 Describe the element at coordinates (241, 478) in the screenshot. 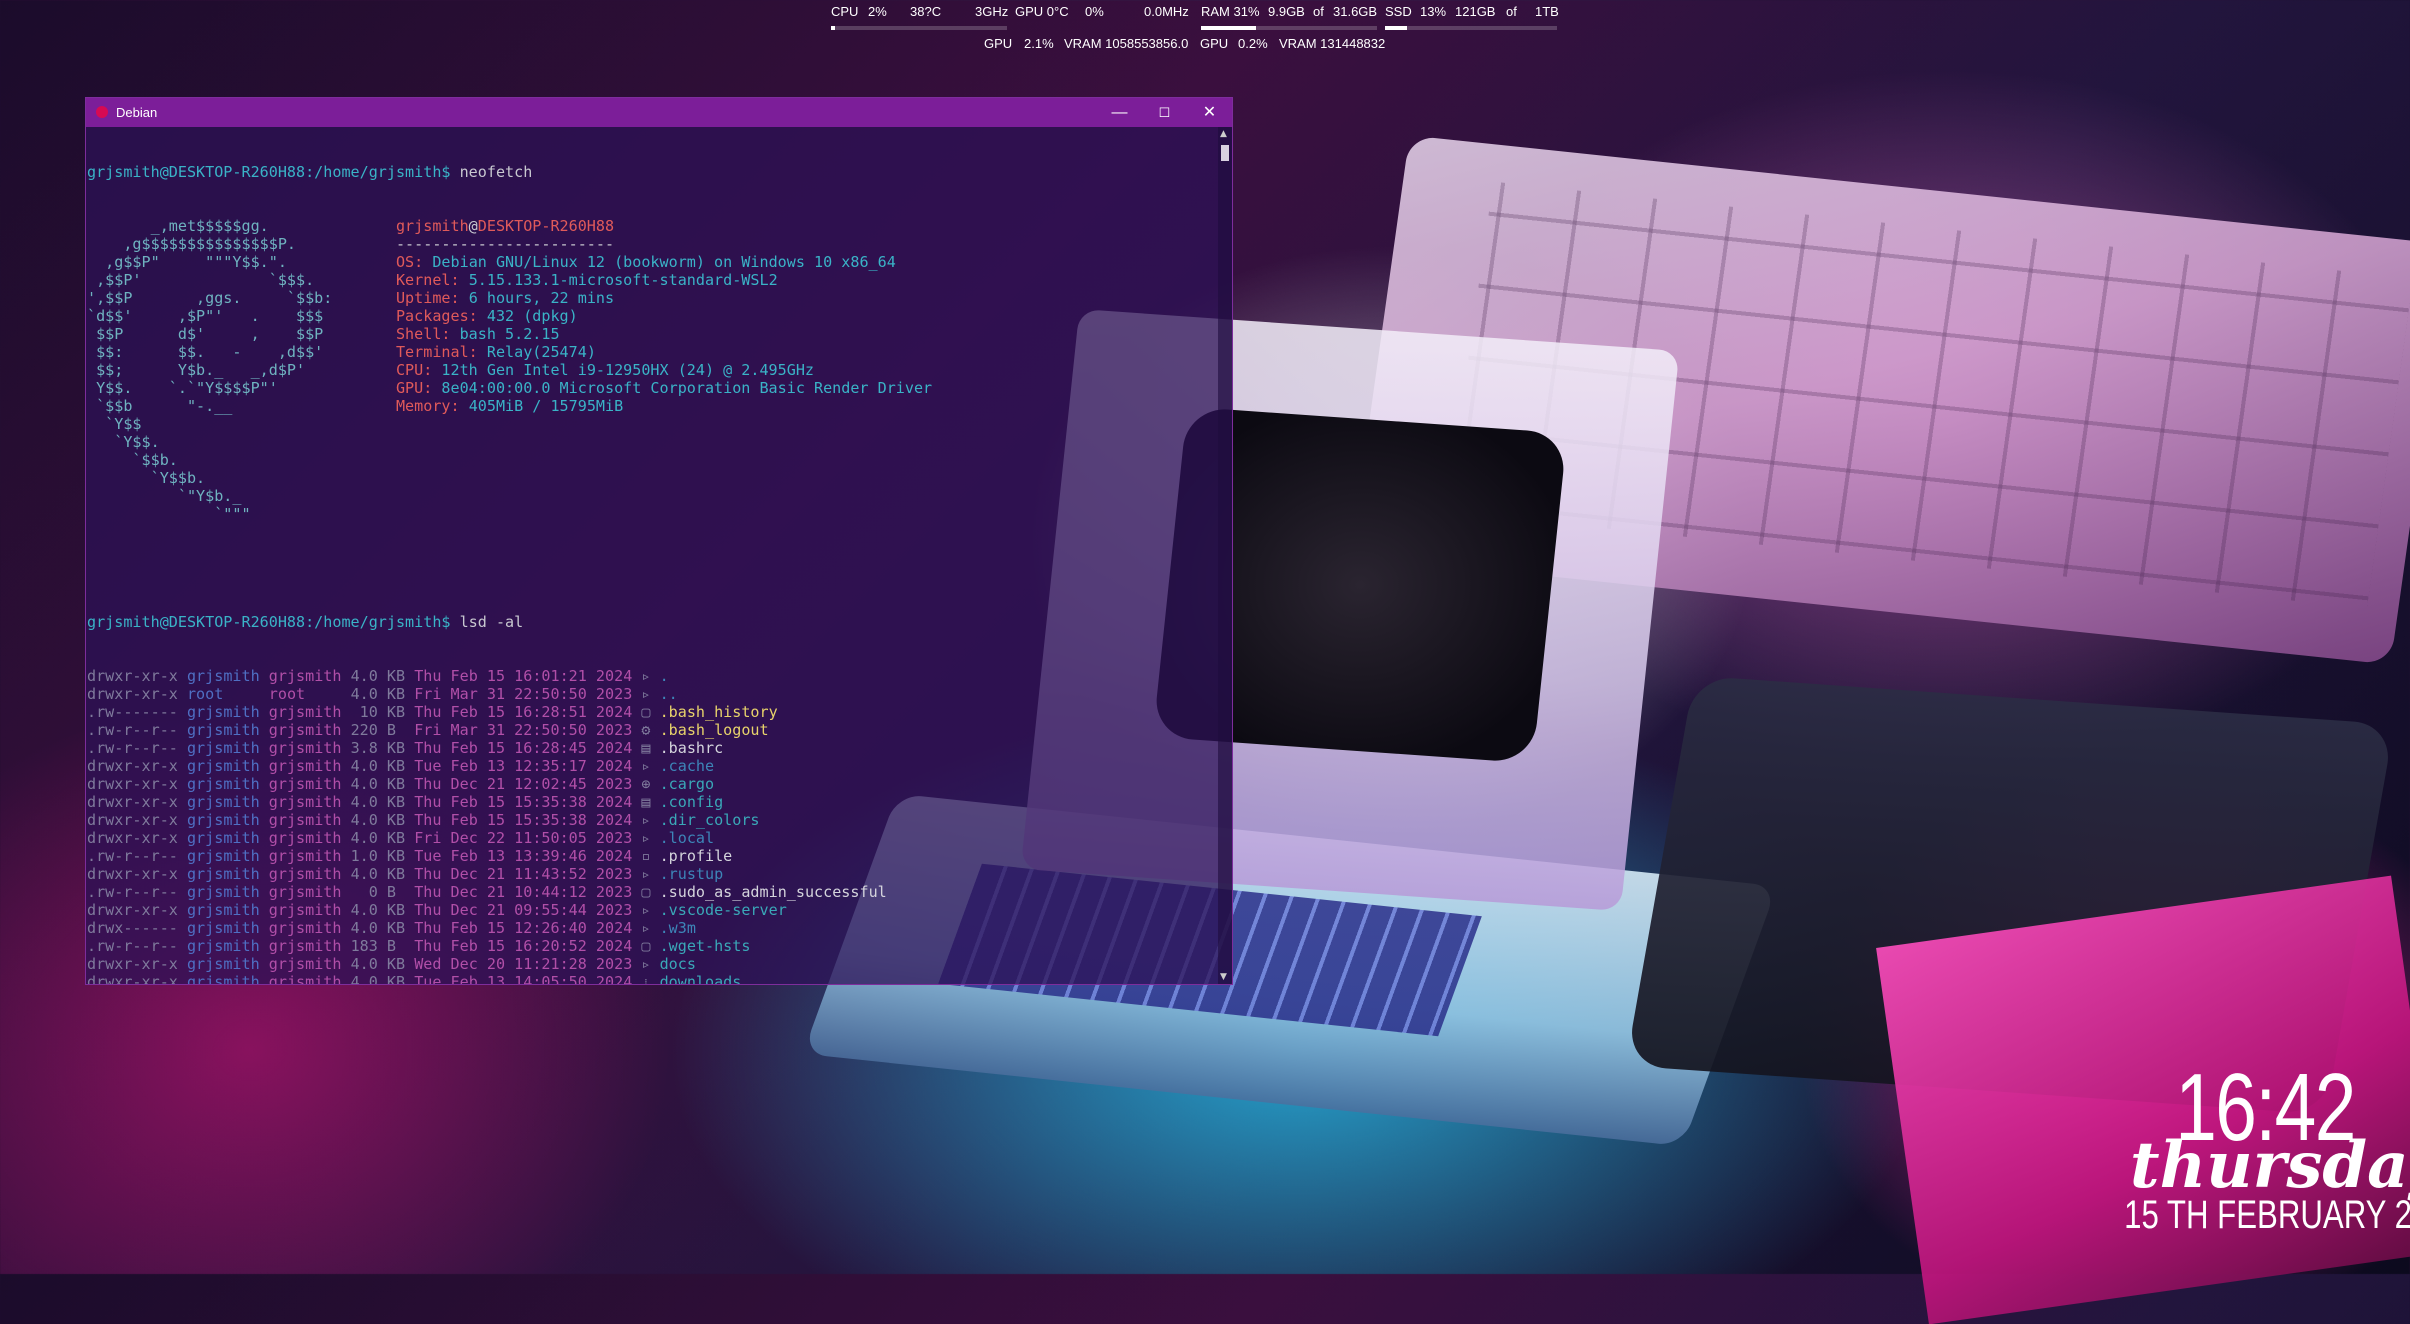

I see `debian-logo-line: `Y$$b.` at that location.